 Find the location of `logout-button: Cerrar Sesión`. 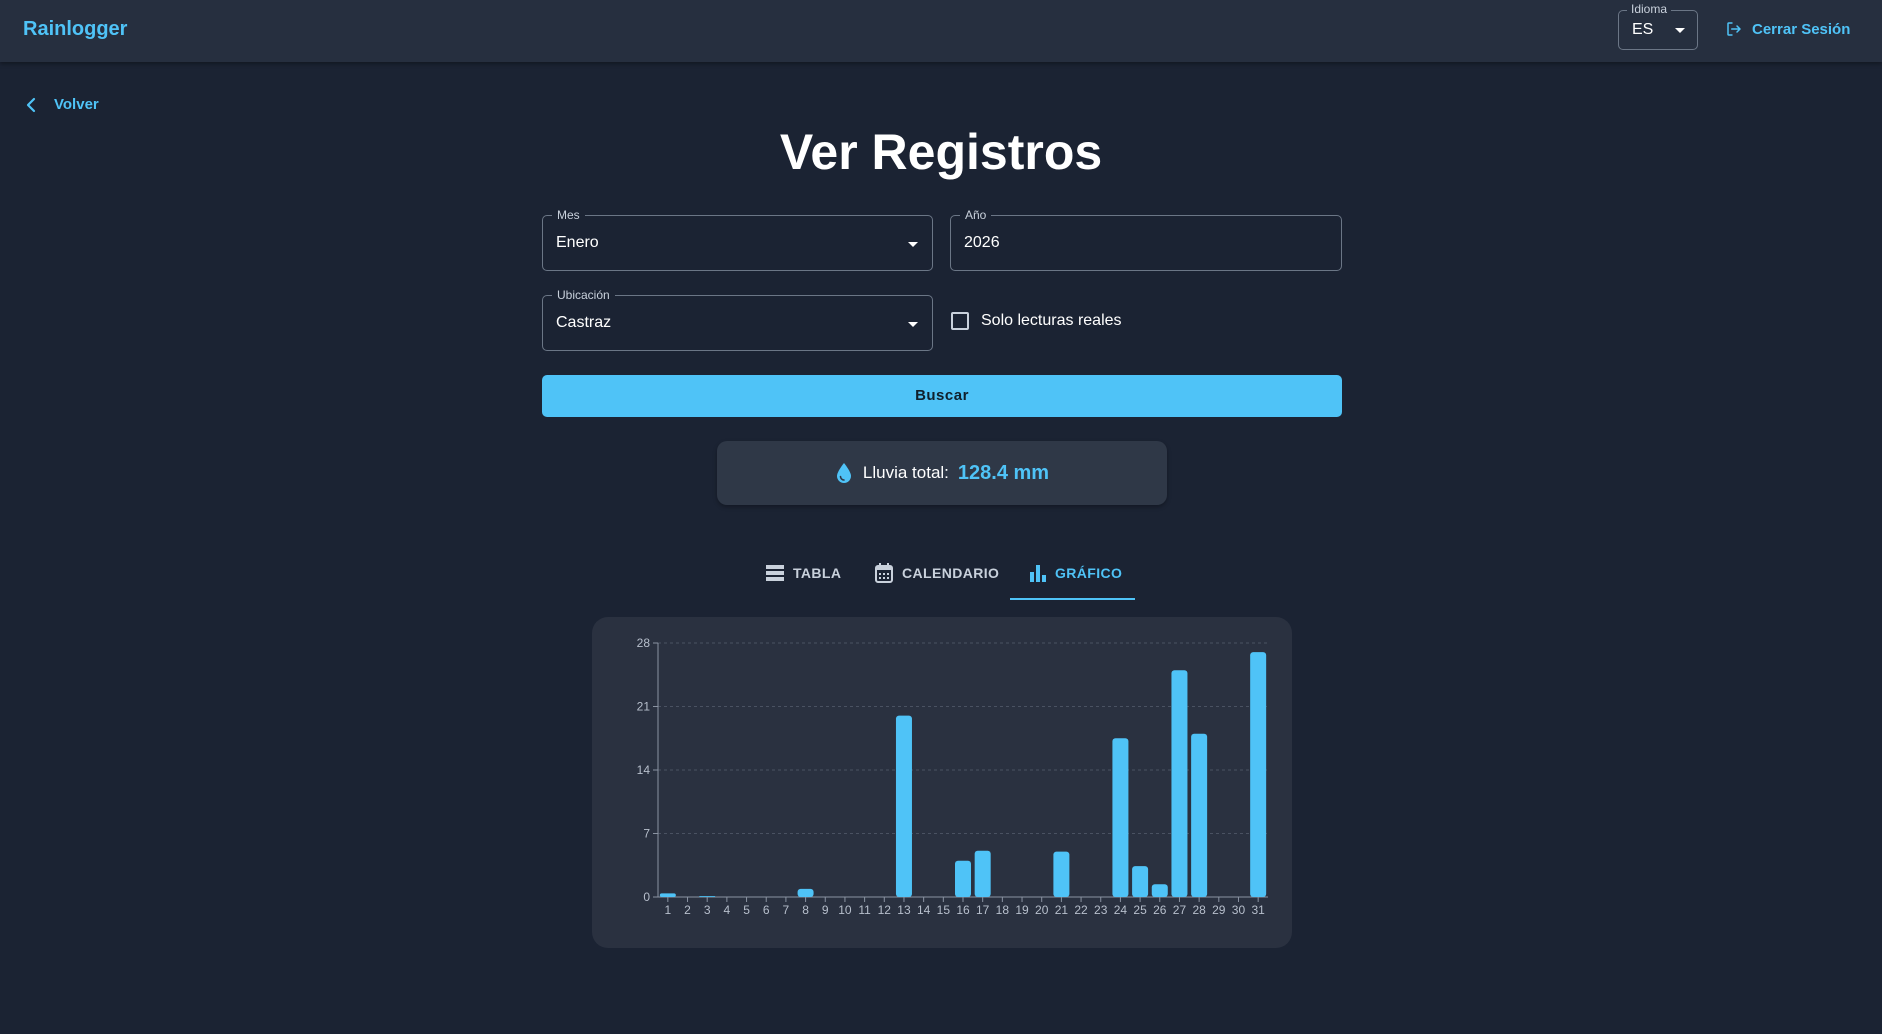

logout-button: Cerrar Sesión is located at coordinates (1787, 29).